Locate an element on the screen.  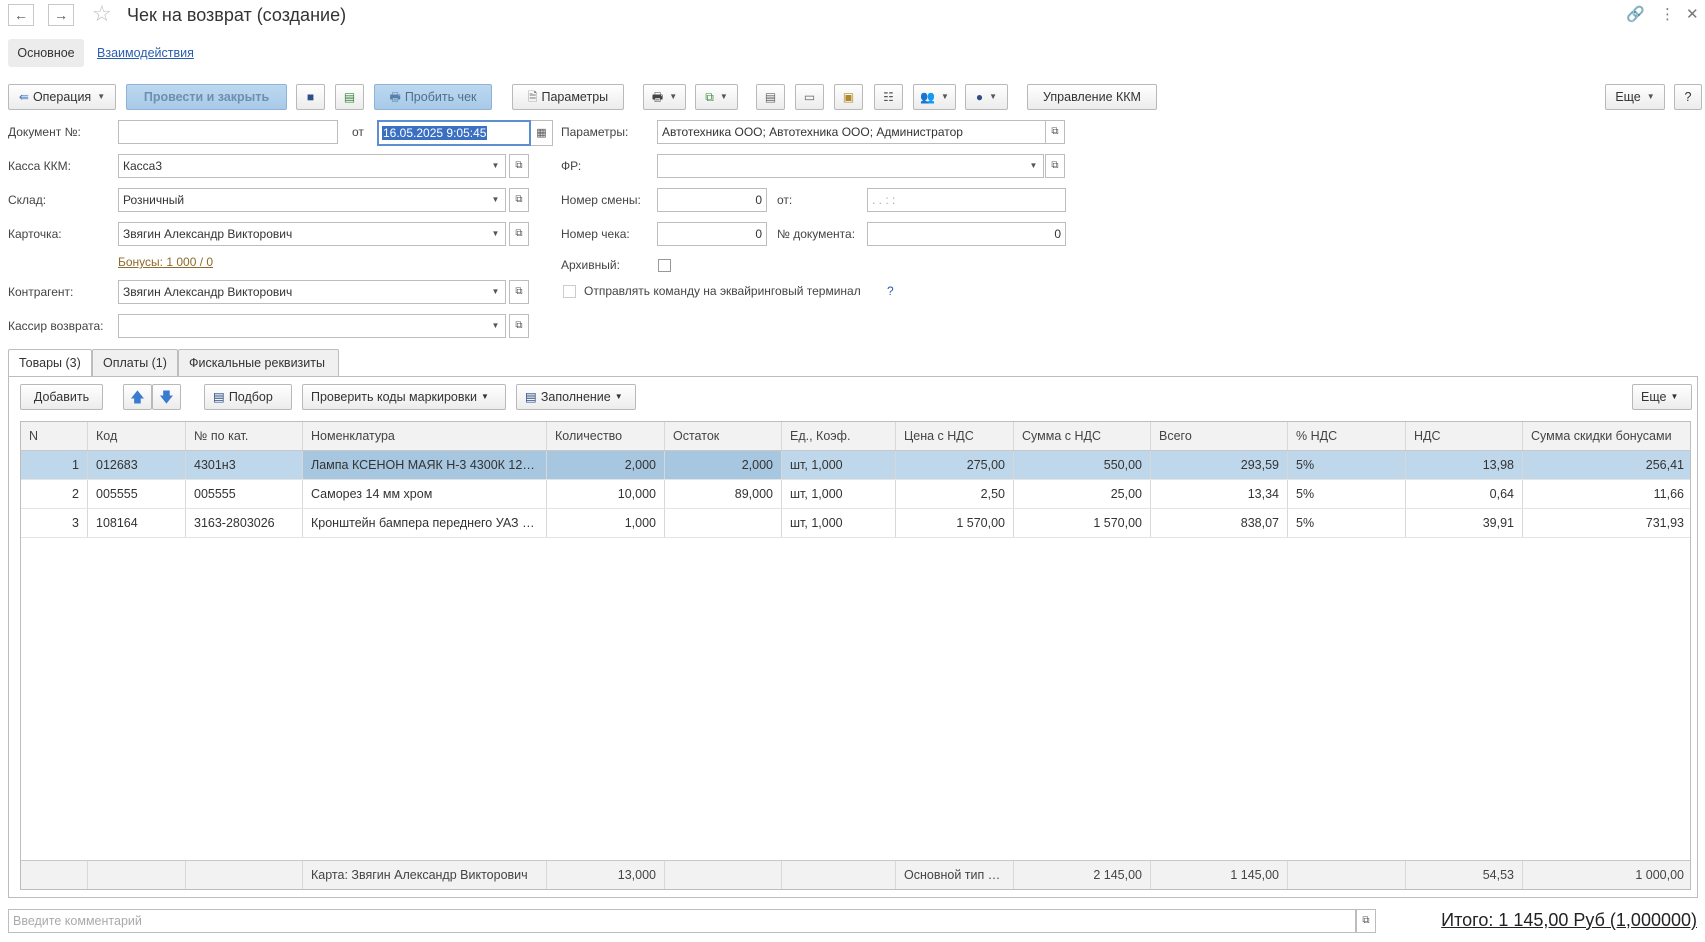
col-bonus-discount: Сумма скидки бонусами is located at coordinates (1607, 436).